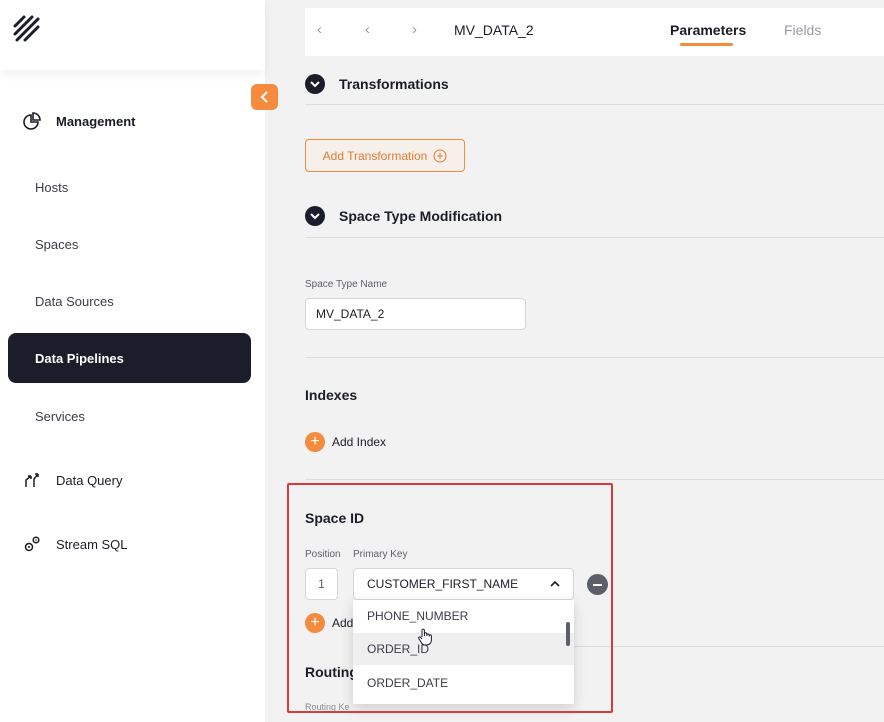  I want to click on primary-key-dropdown: PHONE_NUMBER ORDER_ID ORDER_DATE, so click(463, 652).